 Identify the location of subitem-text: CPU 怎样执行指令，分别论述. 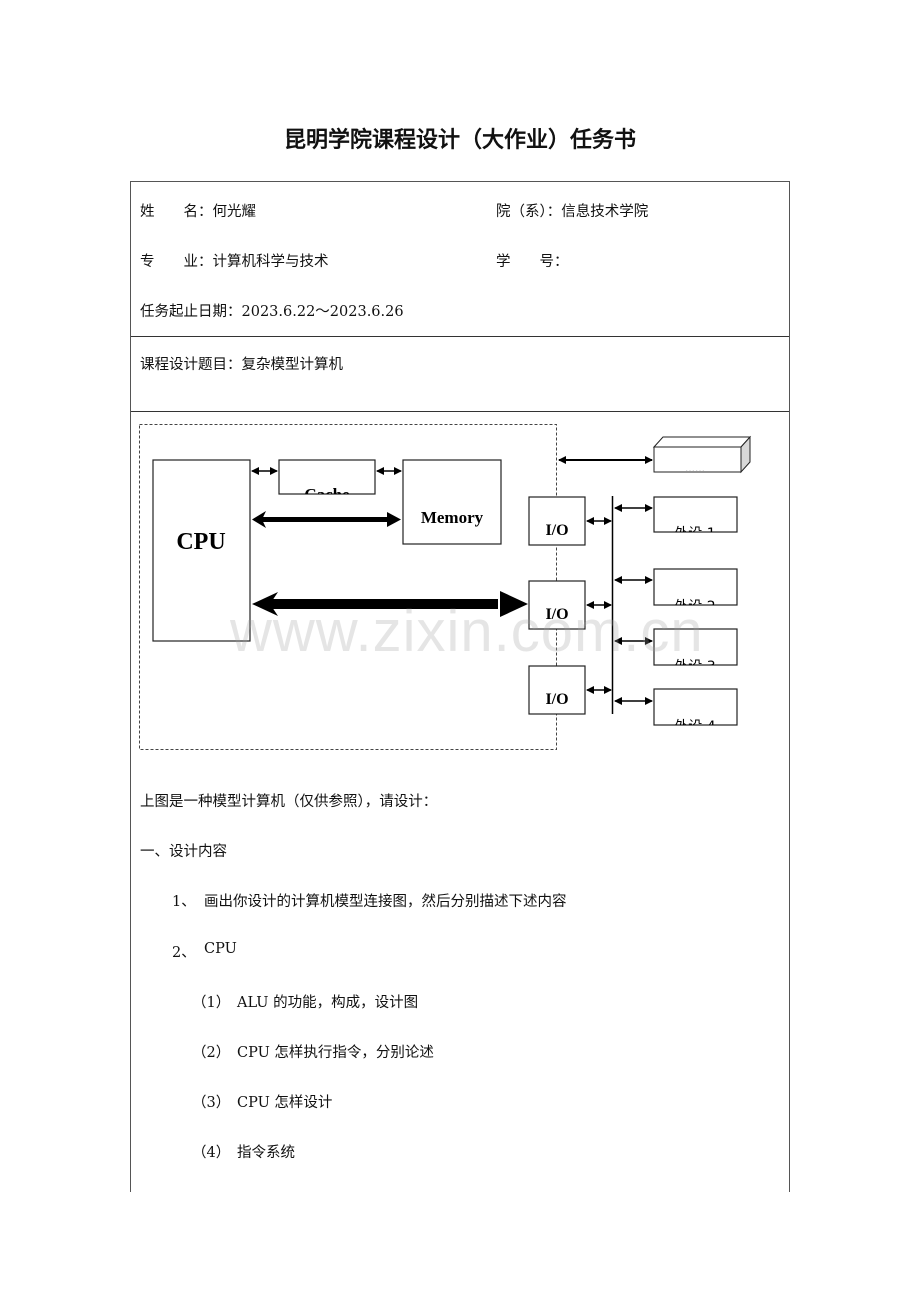
(335, 1053).